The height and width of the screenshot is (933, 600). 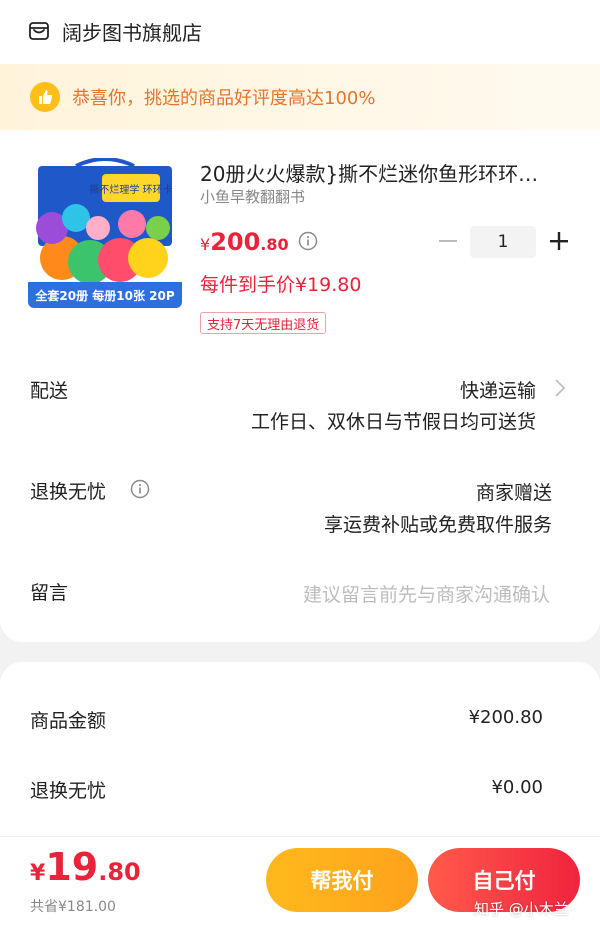 I want to click on quantity-decrease-button, so click(x=448, y=241).